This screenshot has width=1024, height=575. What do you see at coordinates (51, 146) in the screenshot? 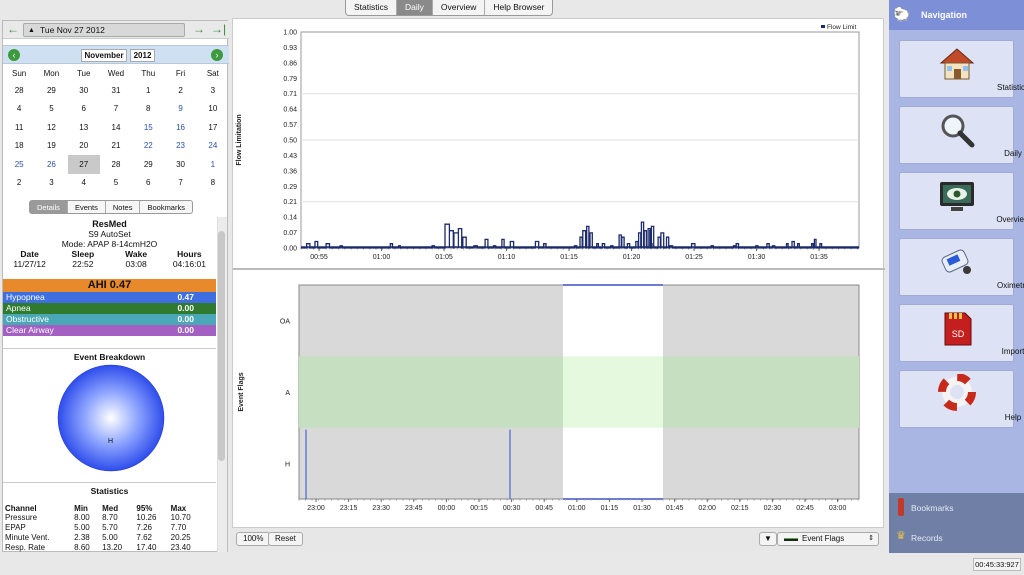
I see `calendar-day: 19` at bounding box center [51, 146].